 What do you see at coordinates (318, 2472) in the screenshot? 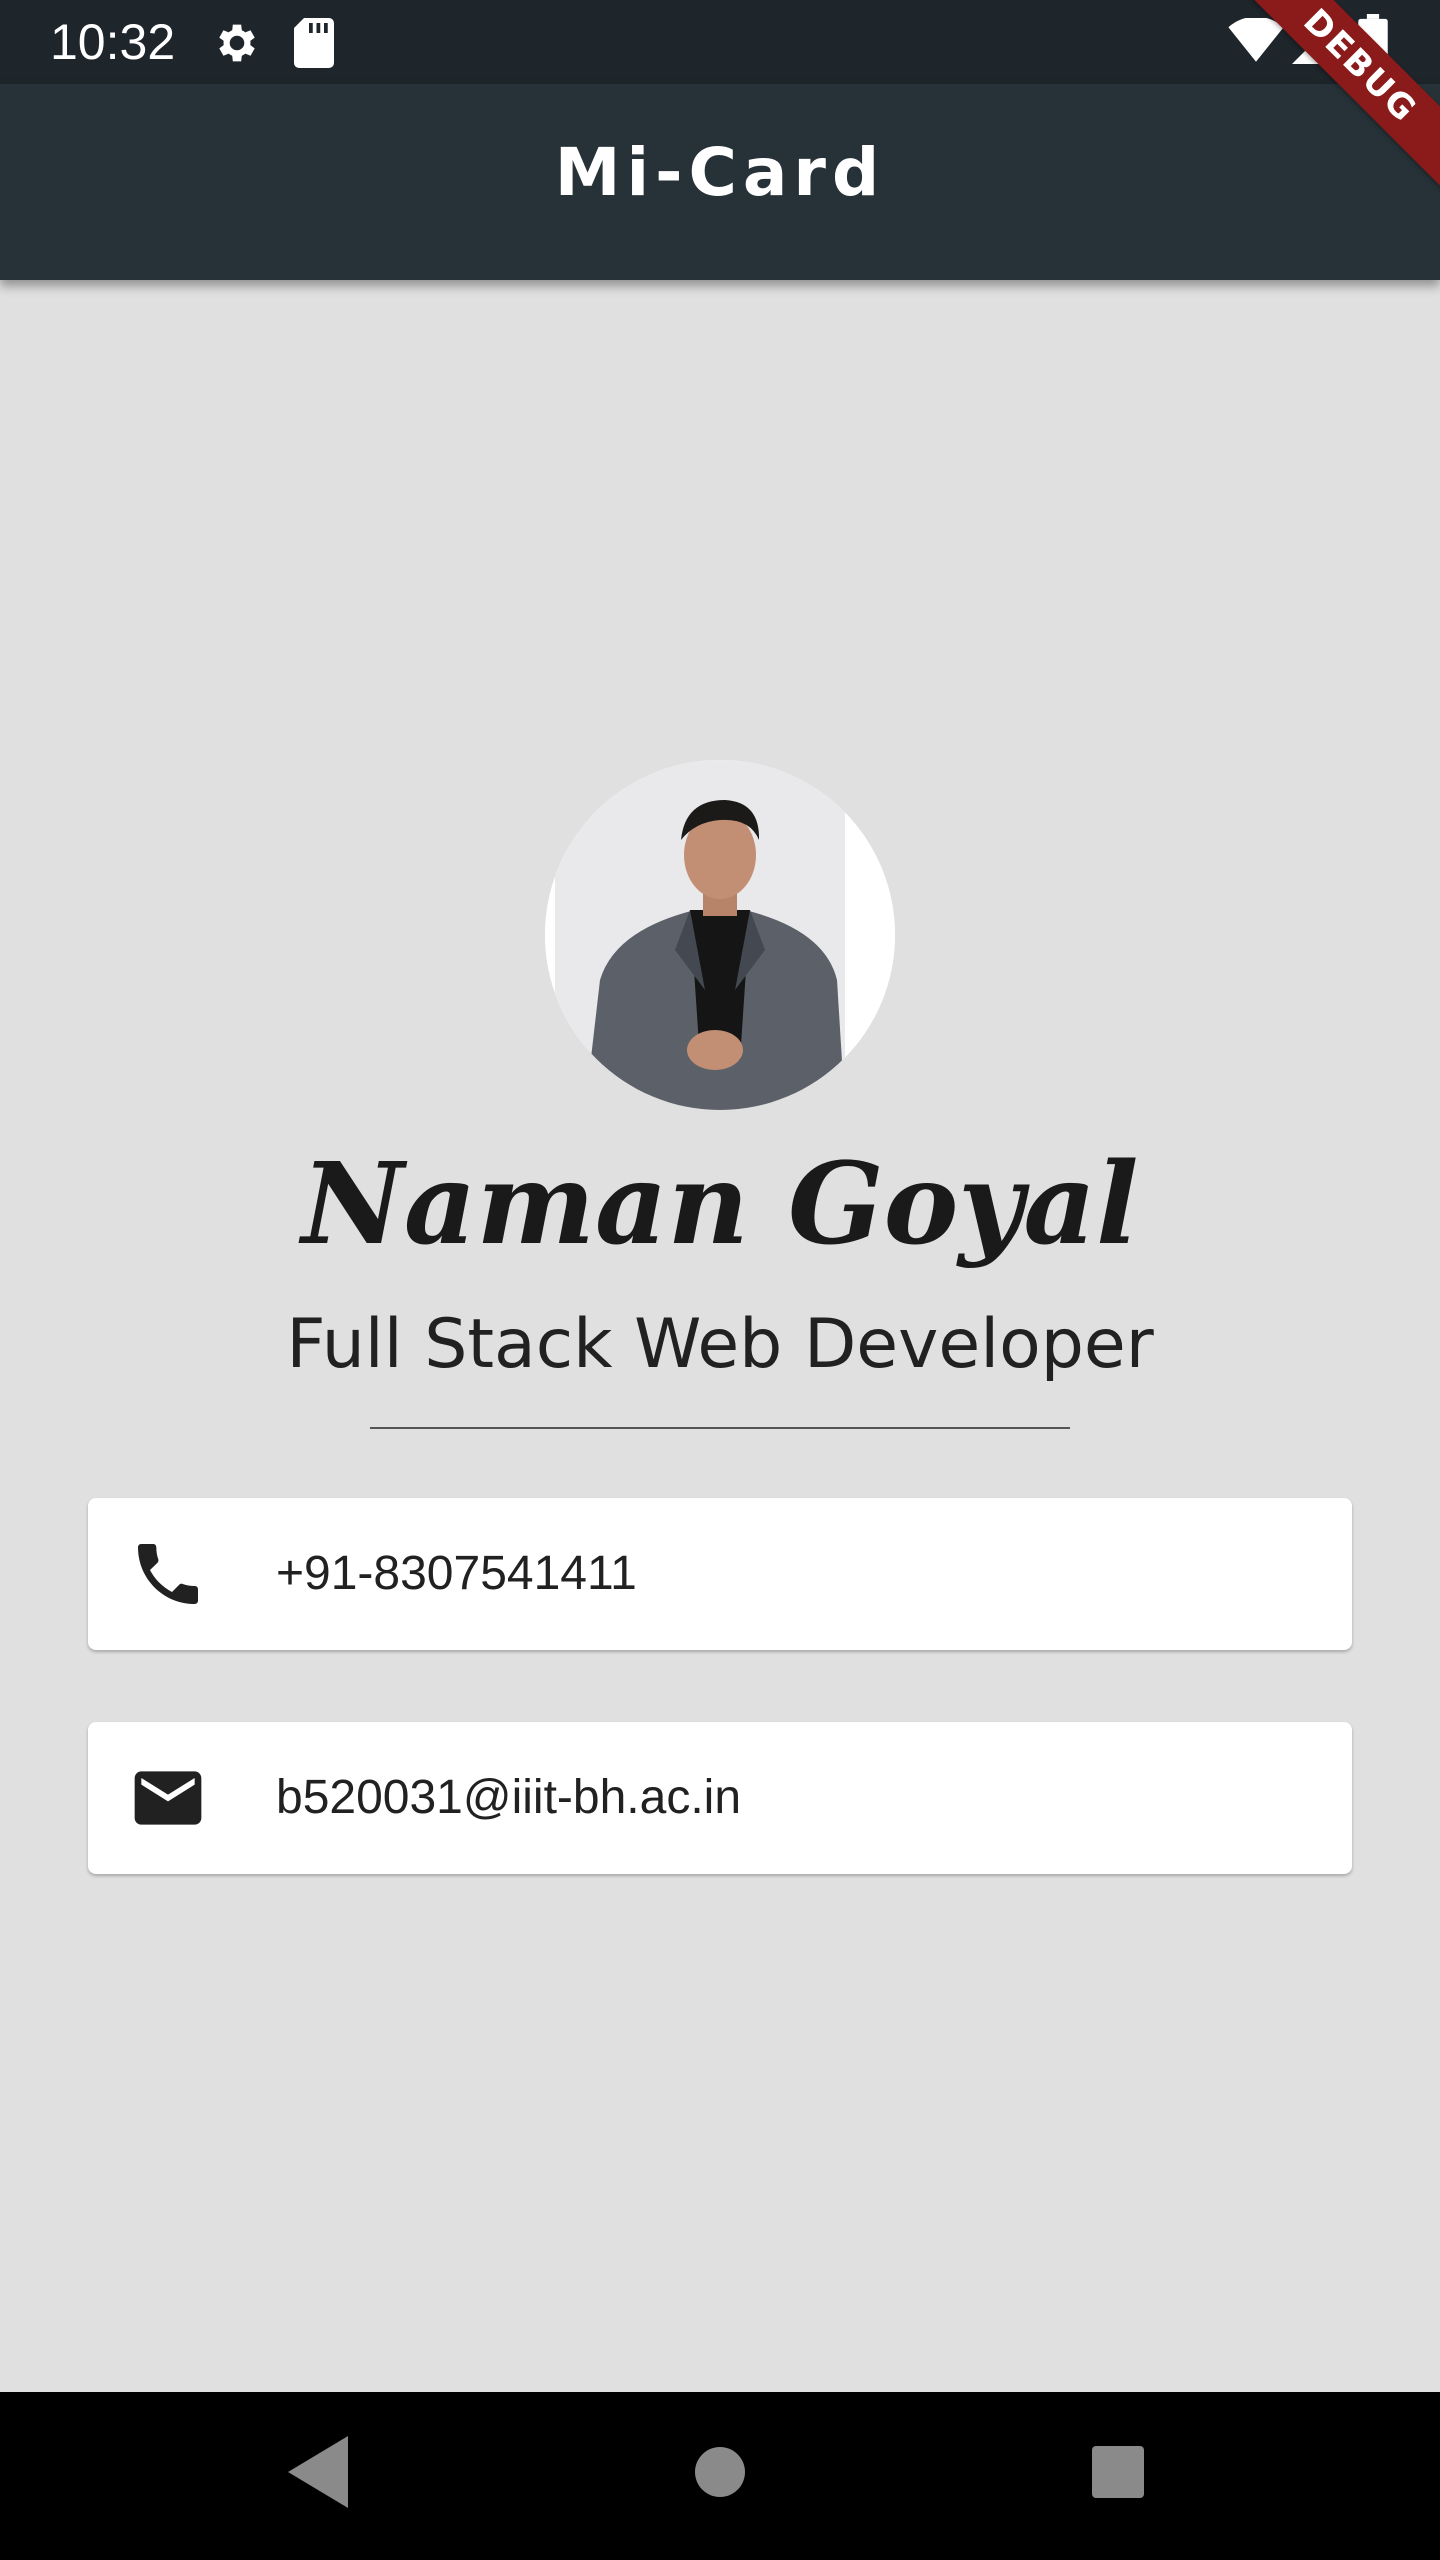
I see `back-icon` at bounding box center [318, 2472].